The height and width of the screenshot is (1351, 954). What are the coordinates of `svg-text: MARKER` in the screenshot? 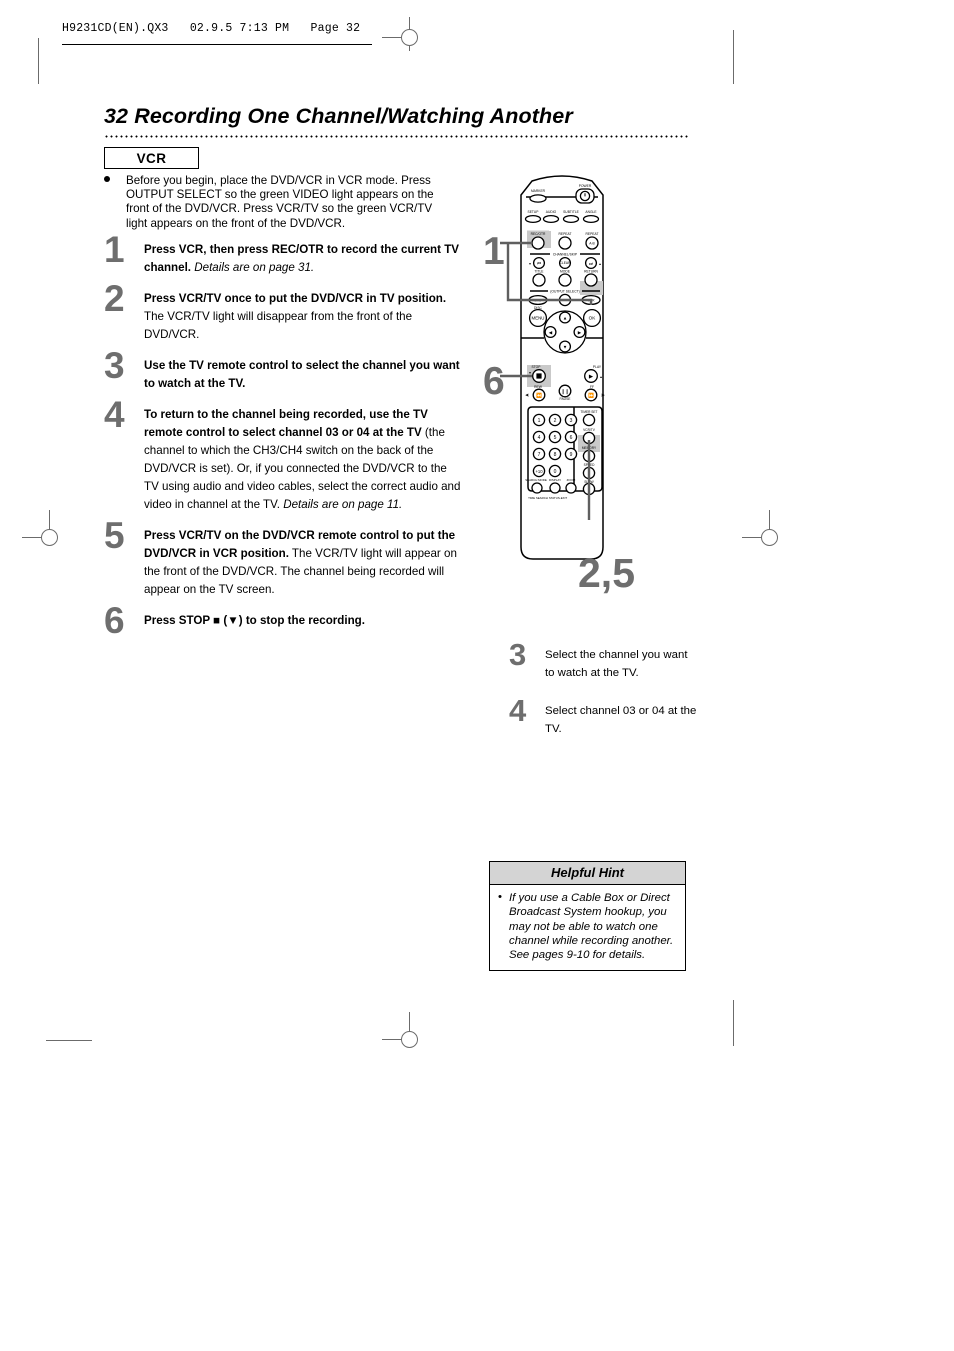 It's located at (538, 191).